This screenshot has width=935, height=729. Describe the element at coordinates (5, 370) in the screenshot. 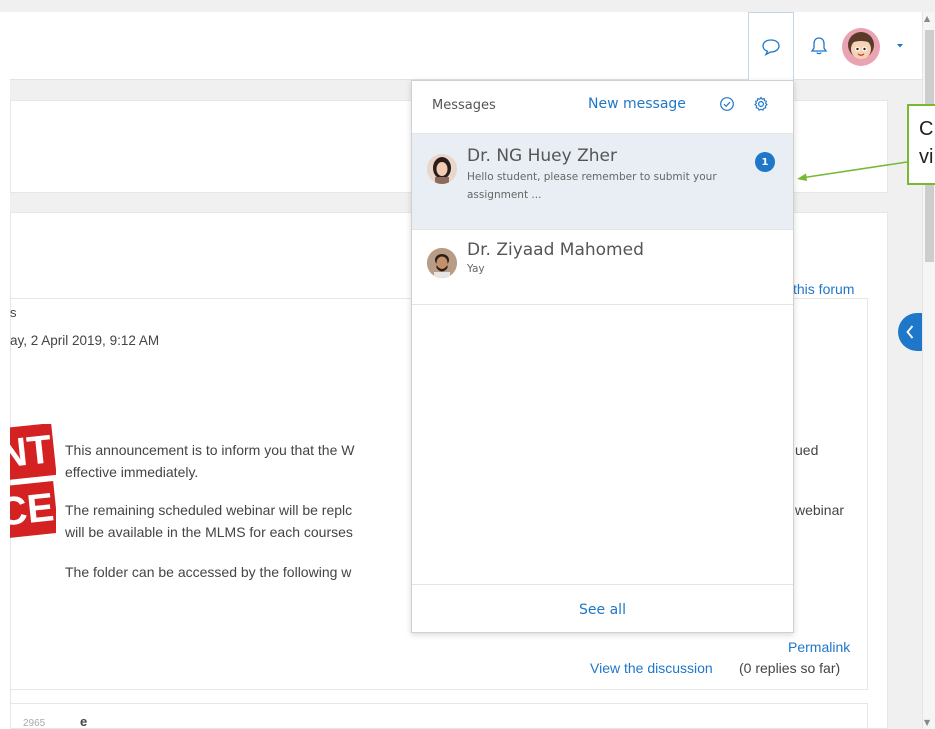

I see `page-left-strip` at that location.